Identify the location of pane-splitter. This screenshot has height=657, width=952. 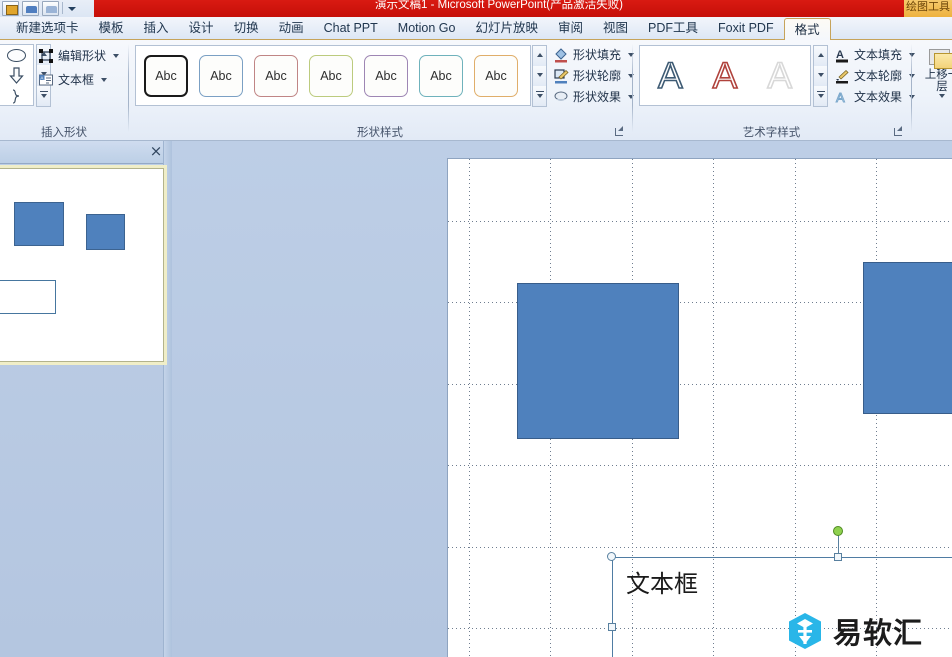
(167, 399).